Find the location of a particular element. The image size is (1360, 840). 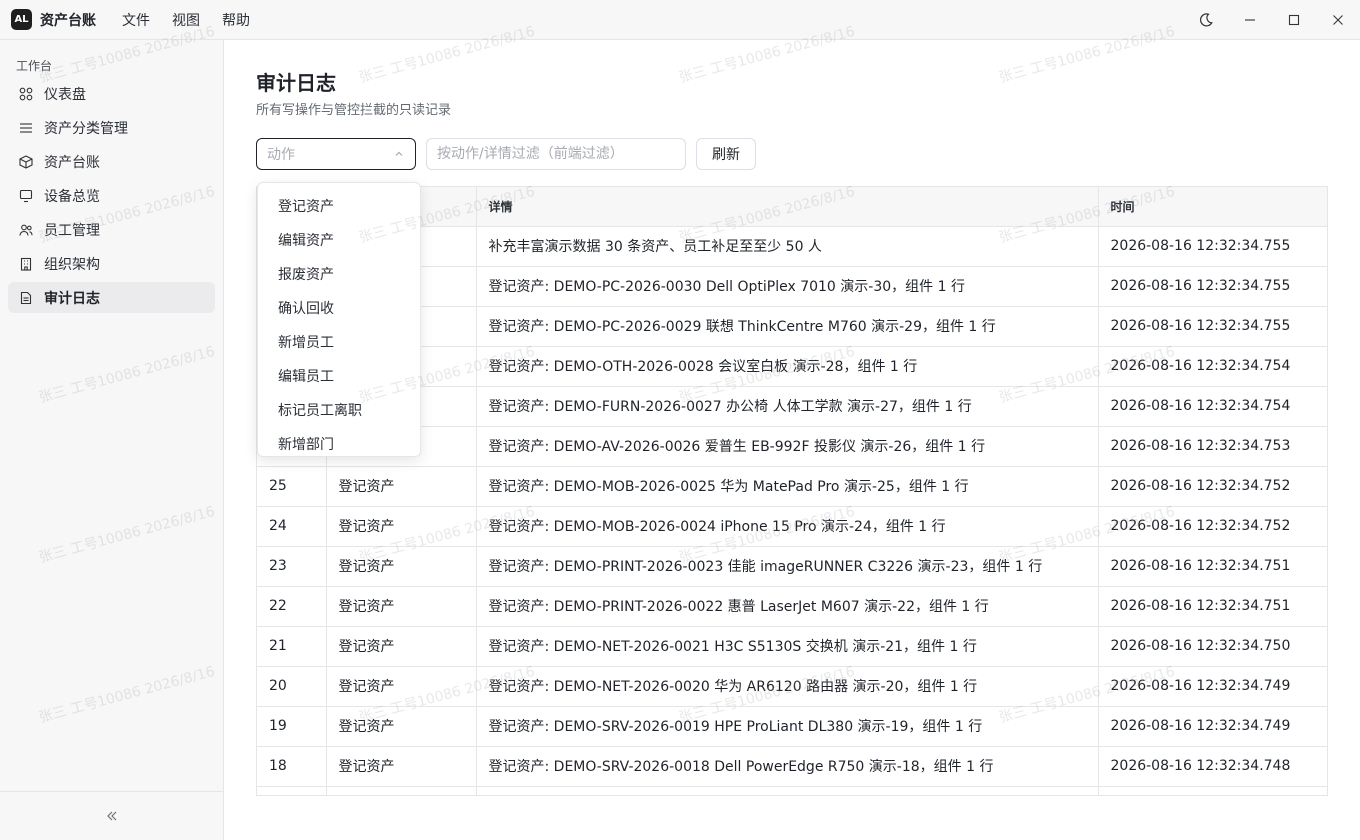

menu-bar: 文件 视图 帮助 is located at coordinates (197, 20).